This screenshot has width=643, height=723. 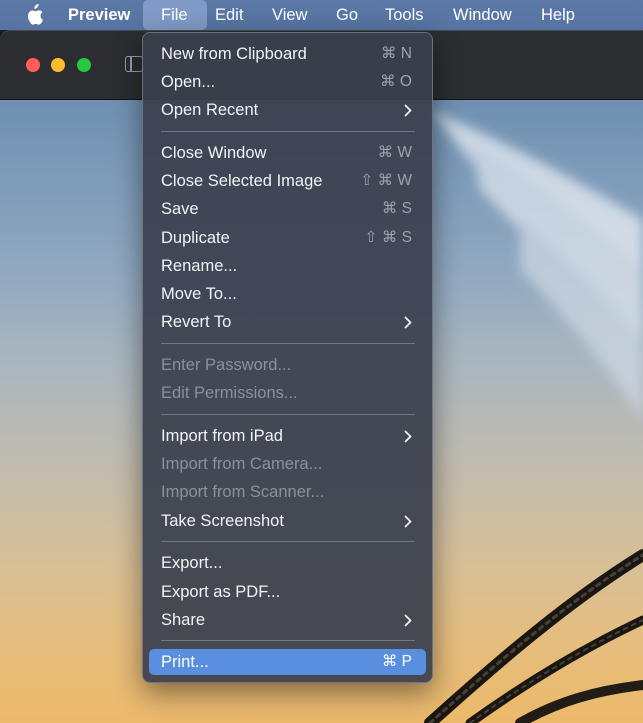 What do you see at coordinates (289, 15) in the screenshot?
I see `menu-view: View` at bounding box center [289, 15].